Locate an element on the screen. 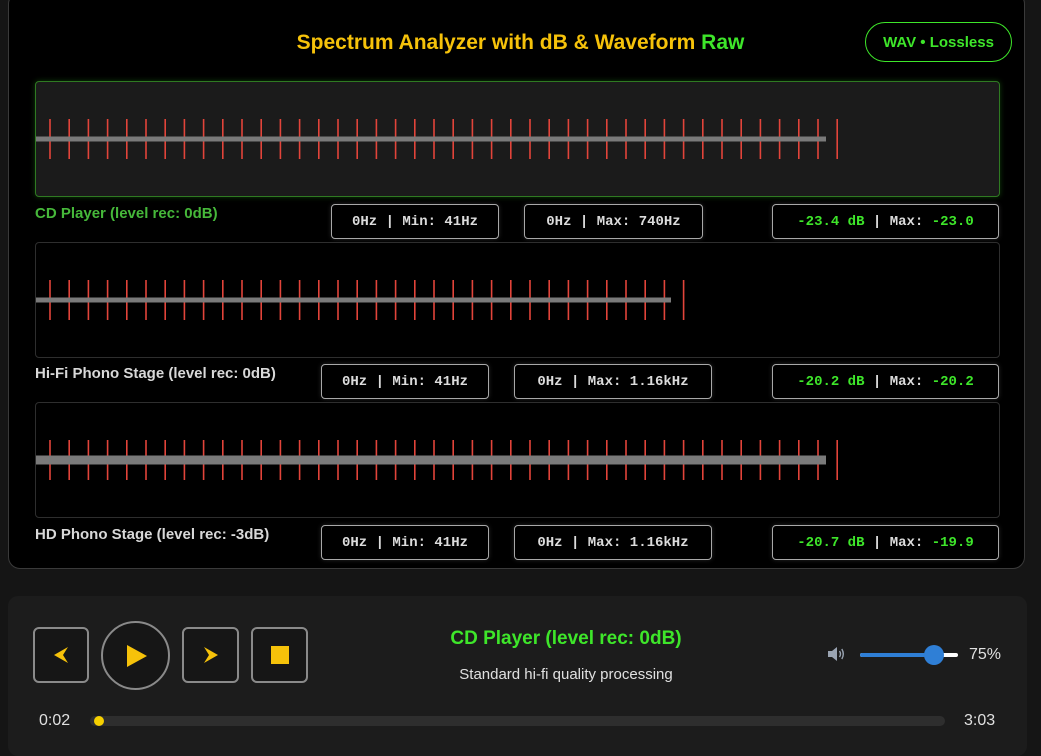  stop-button is located at coordinates (279, 655).